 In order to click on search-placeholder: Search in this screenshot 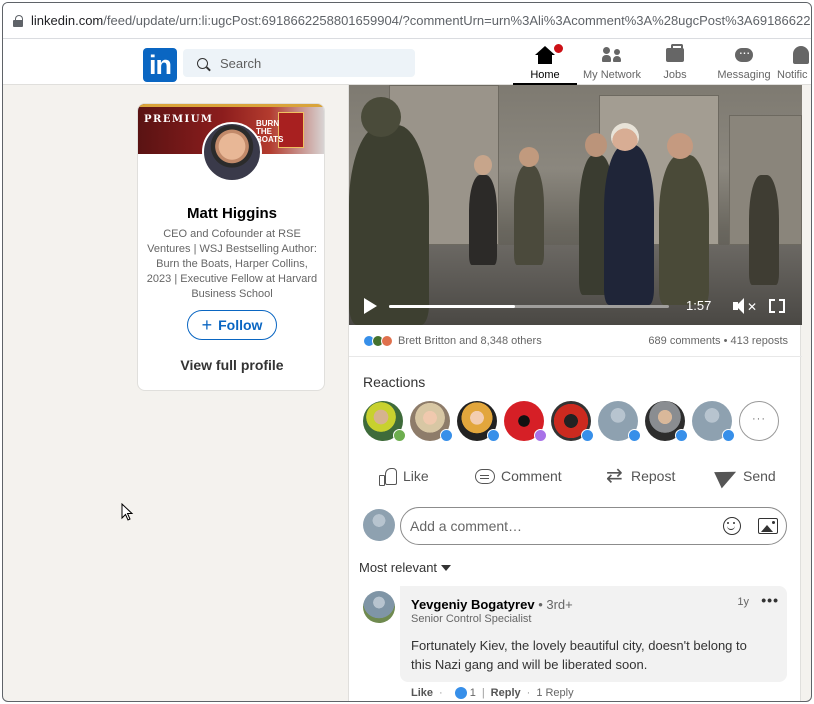, I will do `click(241, 63)`.